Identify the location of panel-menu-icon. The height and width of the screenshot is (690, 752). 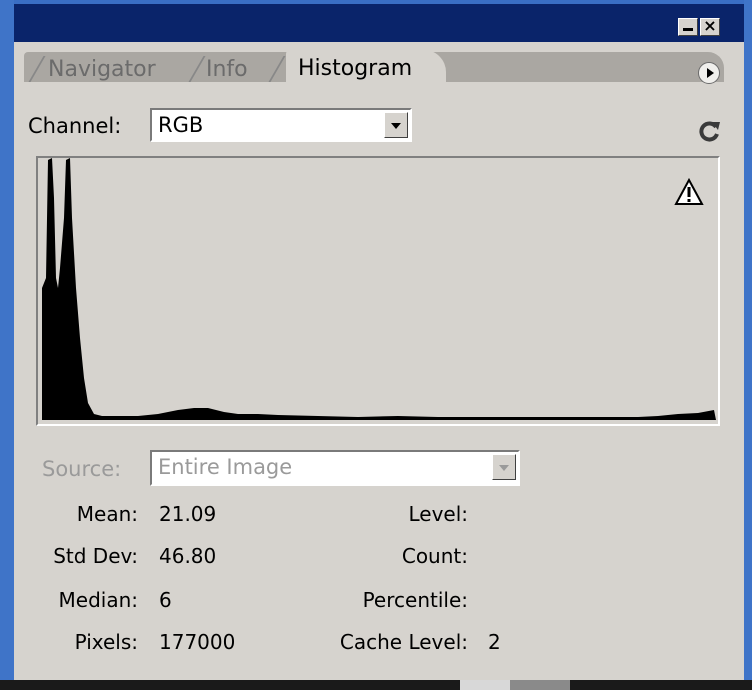
(709, 73).